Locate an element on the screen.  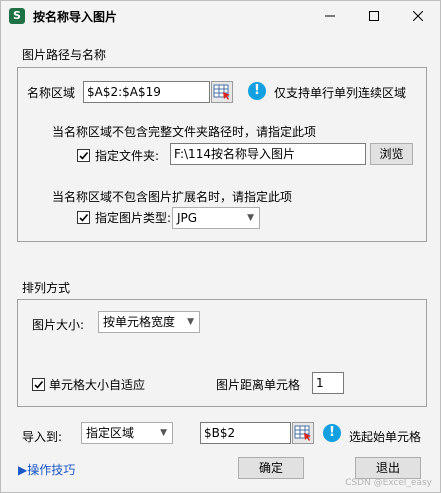
distance-input: 1 is located at coordinates (328, 383).